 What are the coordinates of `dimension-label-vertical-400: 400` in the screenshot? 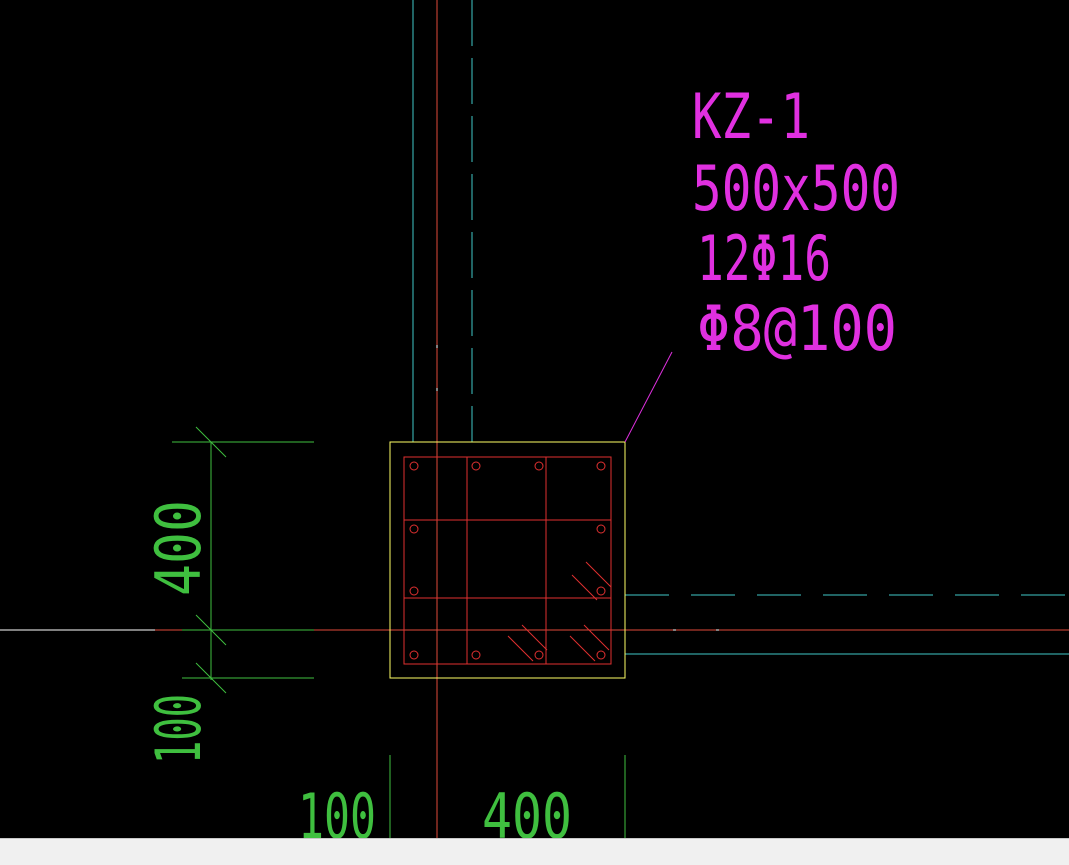 It's located at (178, 548).